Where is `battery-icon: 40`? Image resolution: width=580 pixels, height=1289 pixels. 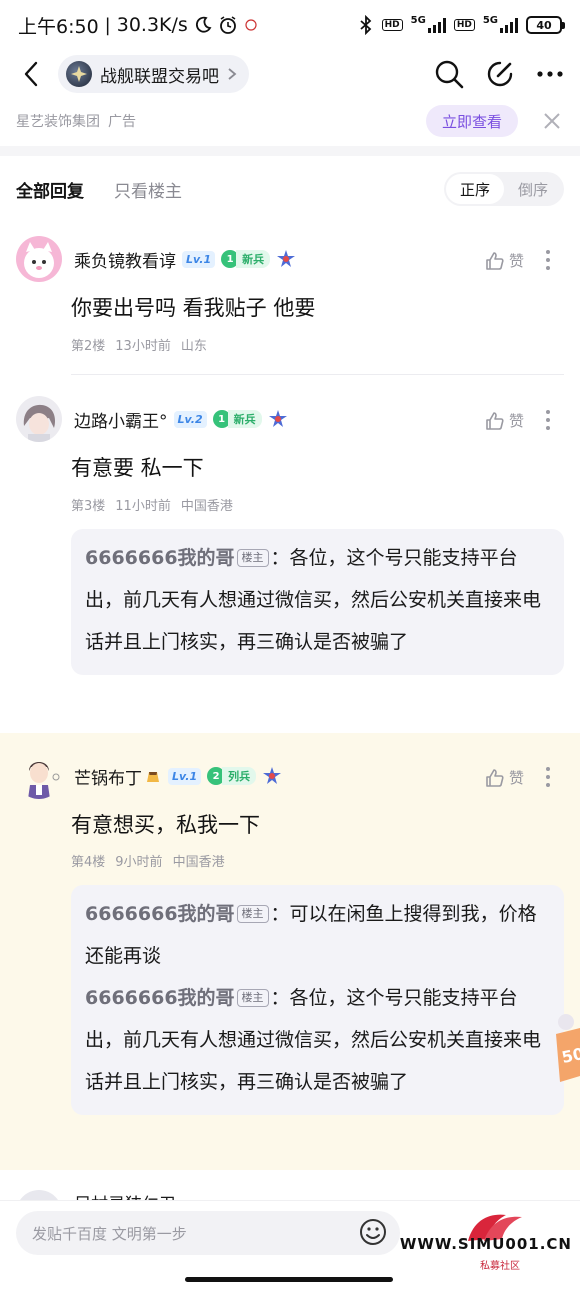 battery-icon: 40 is located at coordinates (545, 25).